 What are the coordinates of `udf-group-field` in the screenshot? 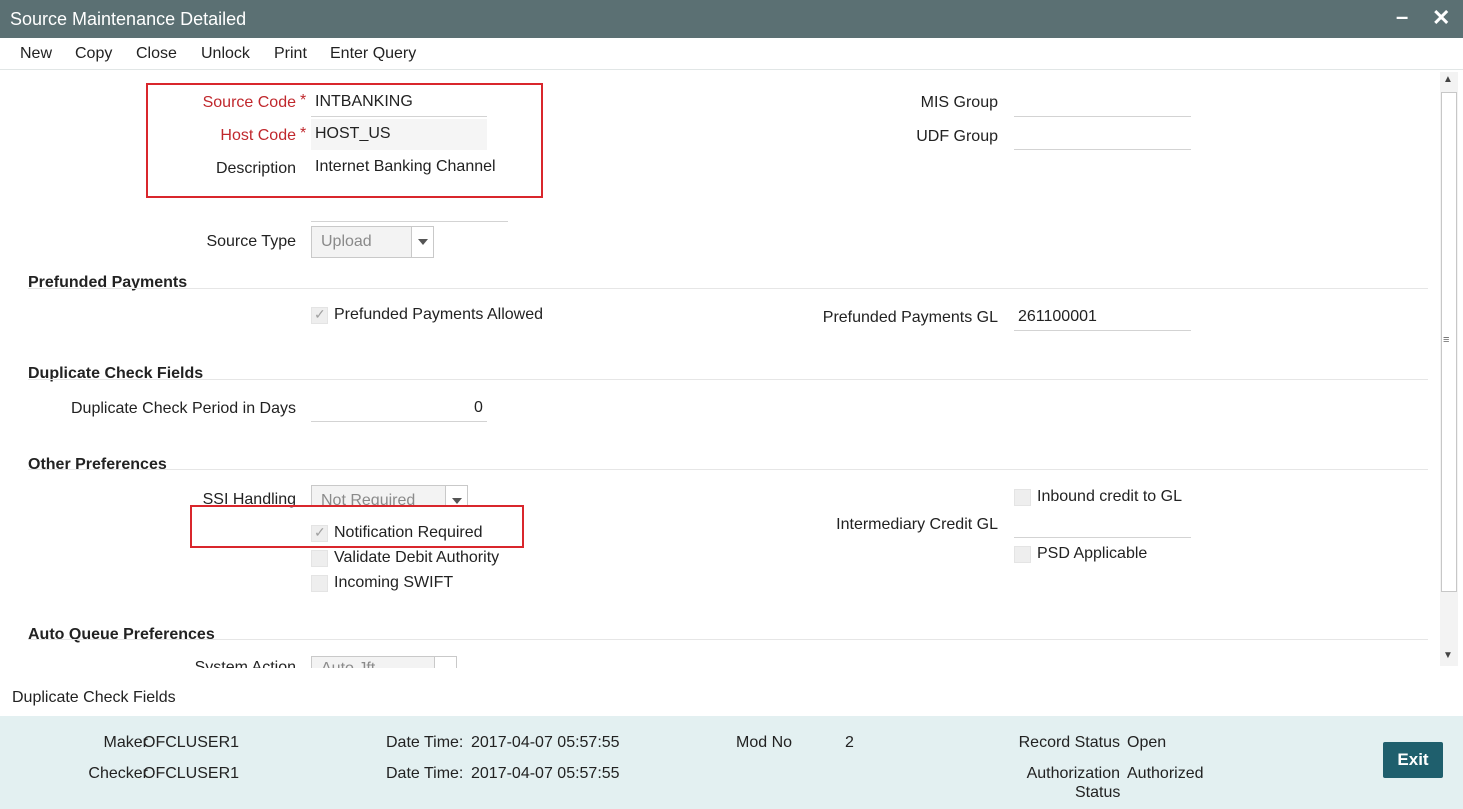 It's located at (1102, 149).